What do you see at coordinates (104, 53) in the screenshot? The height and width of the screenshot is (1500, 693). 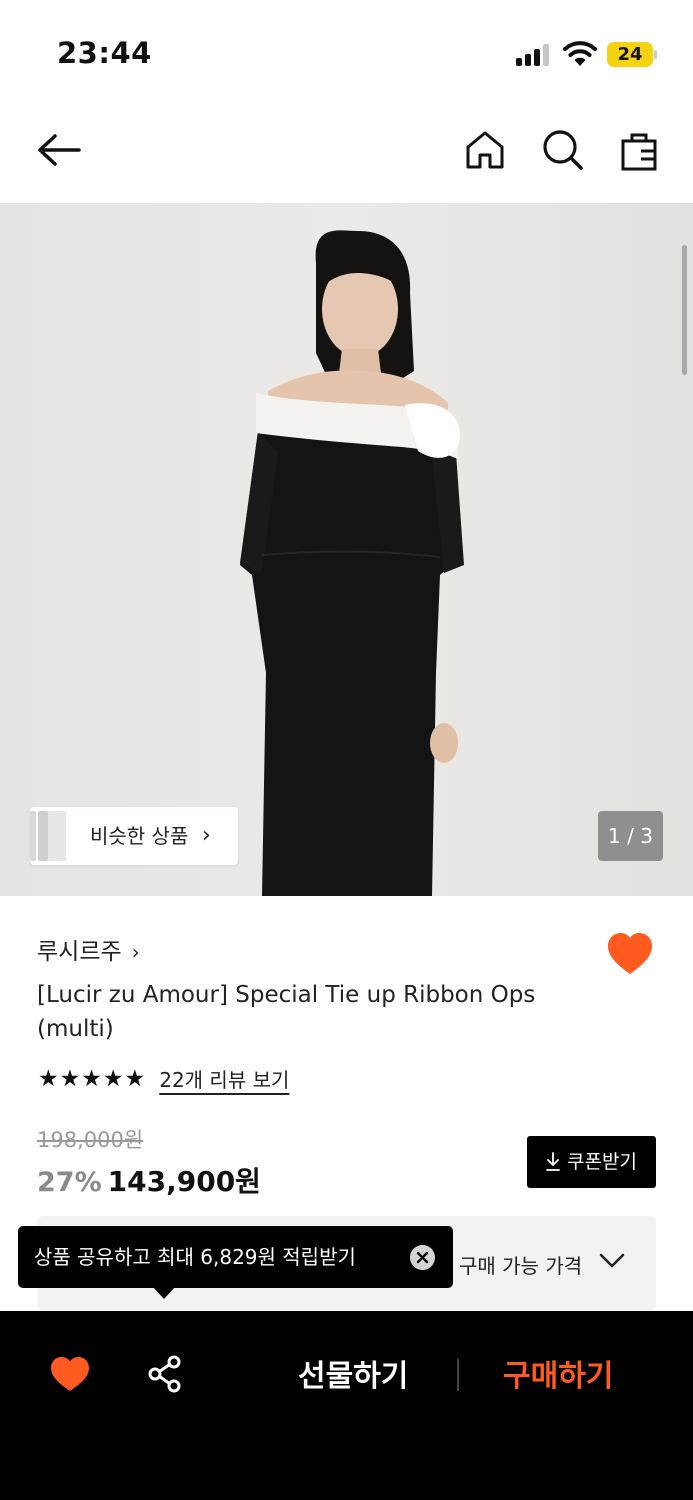 I see `status-time: 23:44` at bounding box center [104, 53].